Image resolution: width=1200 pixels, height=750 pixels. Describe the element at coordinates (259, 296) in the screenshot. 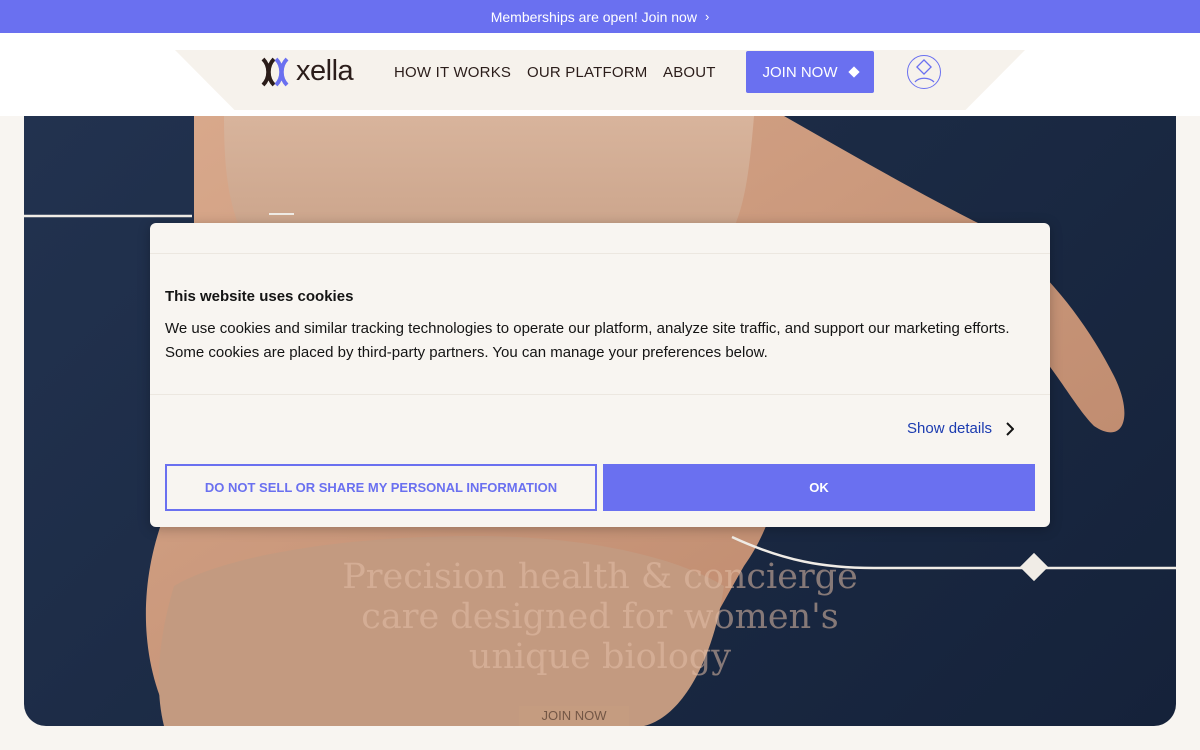

I see `cookie-title: This website uses cookies` at that location.